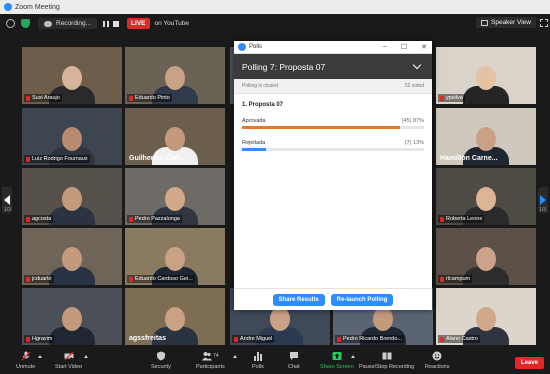 This screenshot has height=374, width=550. I want to click on result-bar-fill, so click(321, 127).